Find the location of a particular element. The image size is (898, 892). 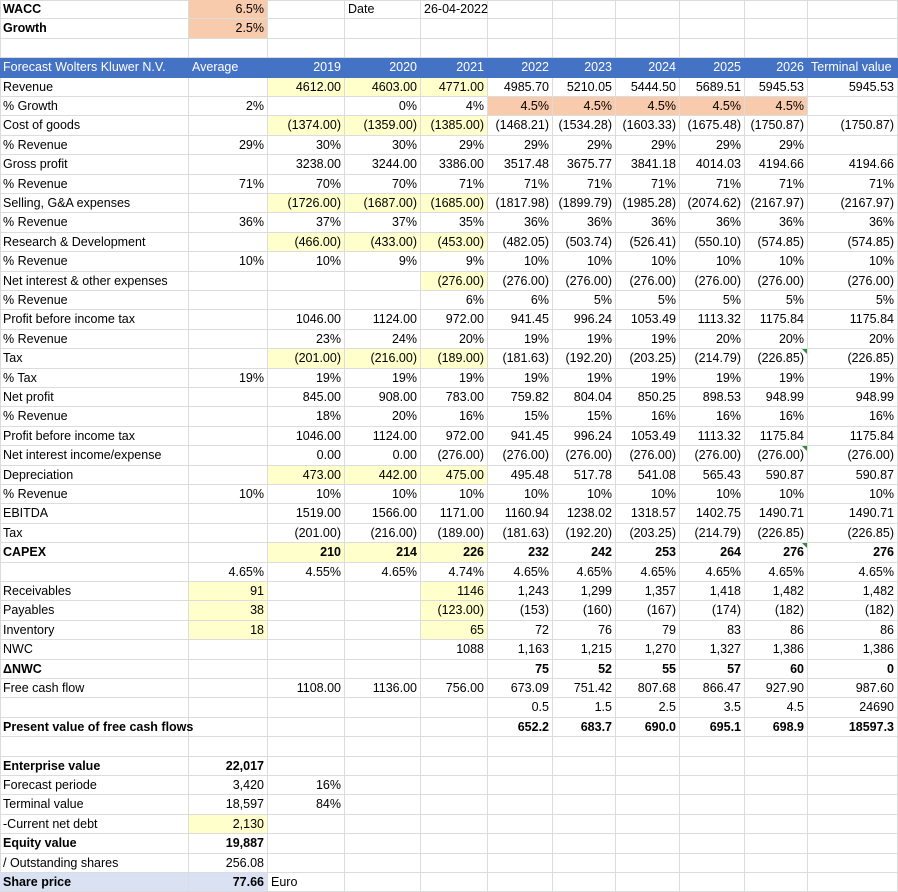

summary-extra is located at coordinates (306, 844).